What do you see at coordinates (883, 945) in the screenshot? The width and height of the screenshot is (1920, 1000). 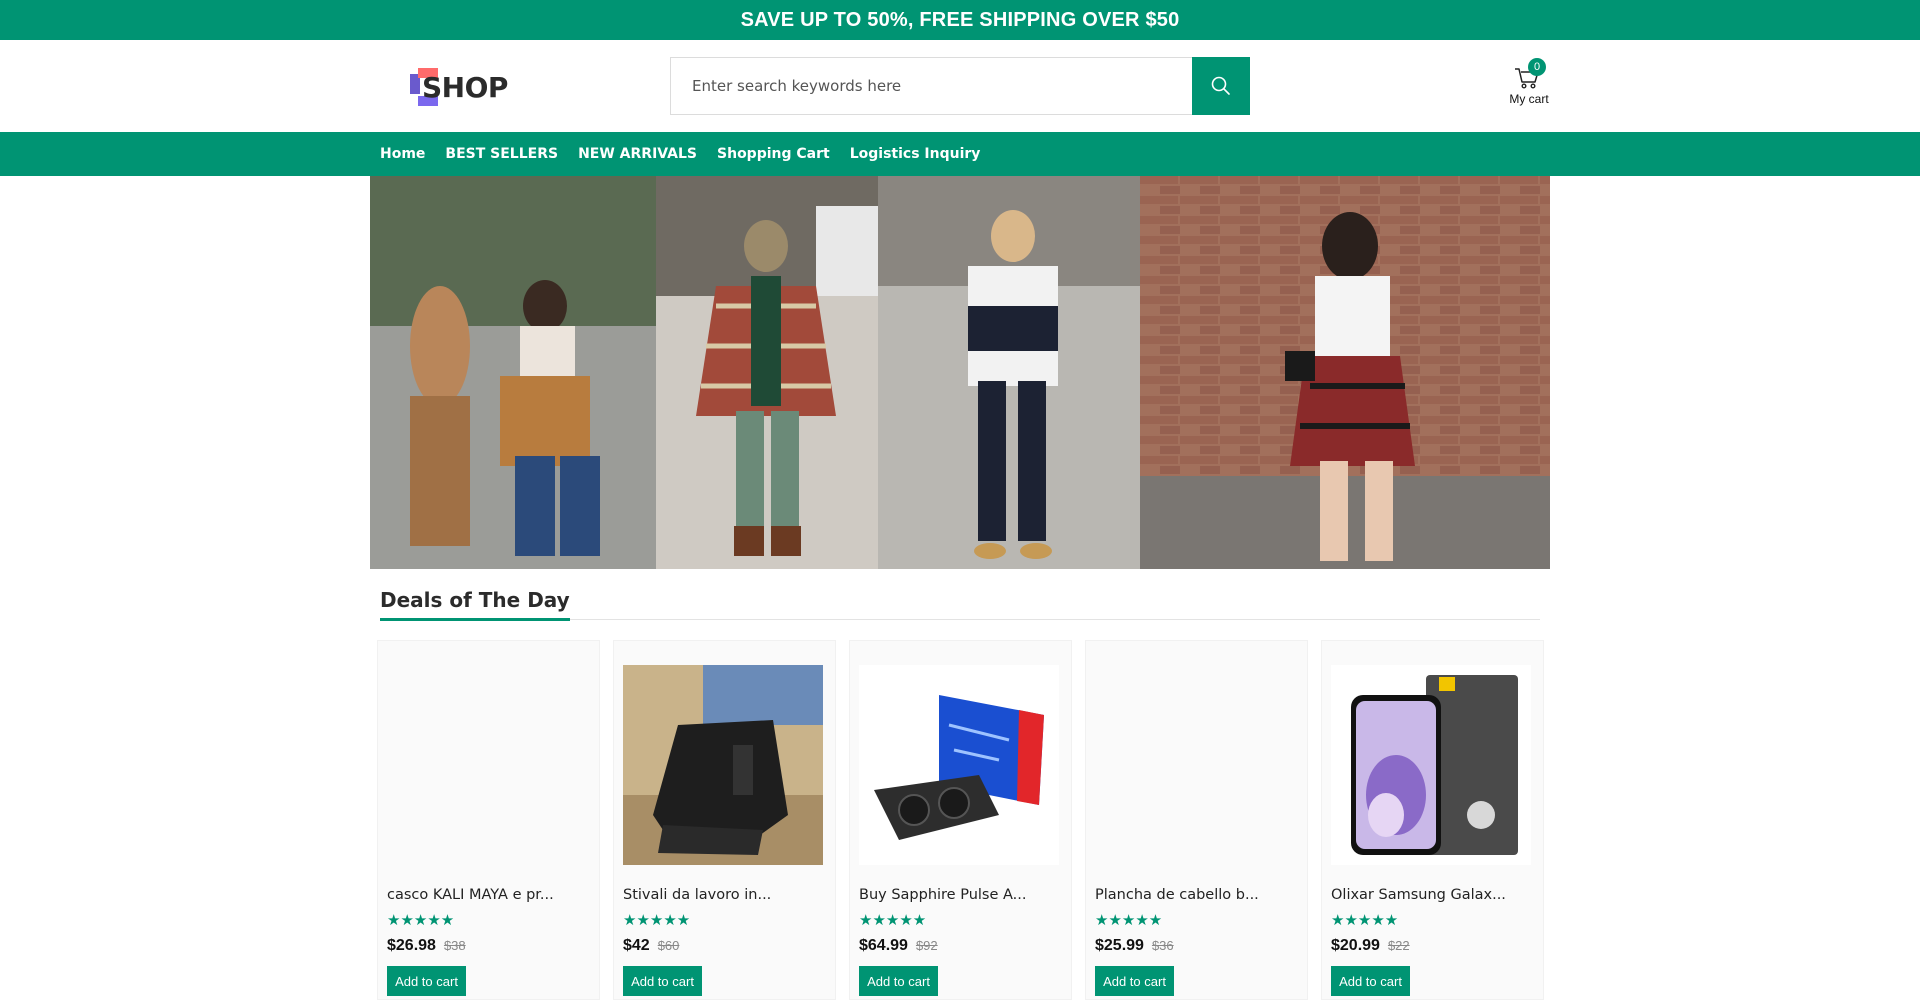 I see `price-current: $64.99` at bounding box center [883, 945].